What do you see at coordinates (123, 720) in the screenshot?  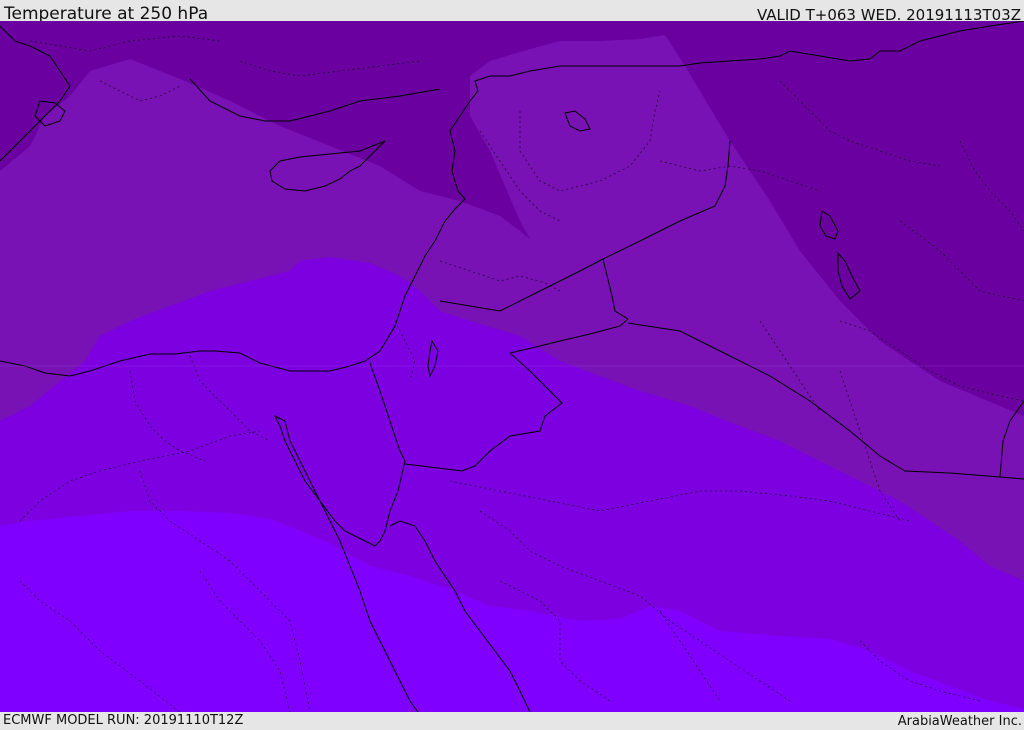 I see `model-run-label: ECMWF MODEL RUN: 20191110T12Z` at bounding box center [123, 720].